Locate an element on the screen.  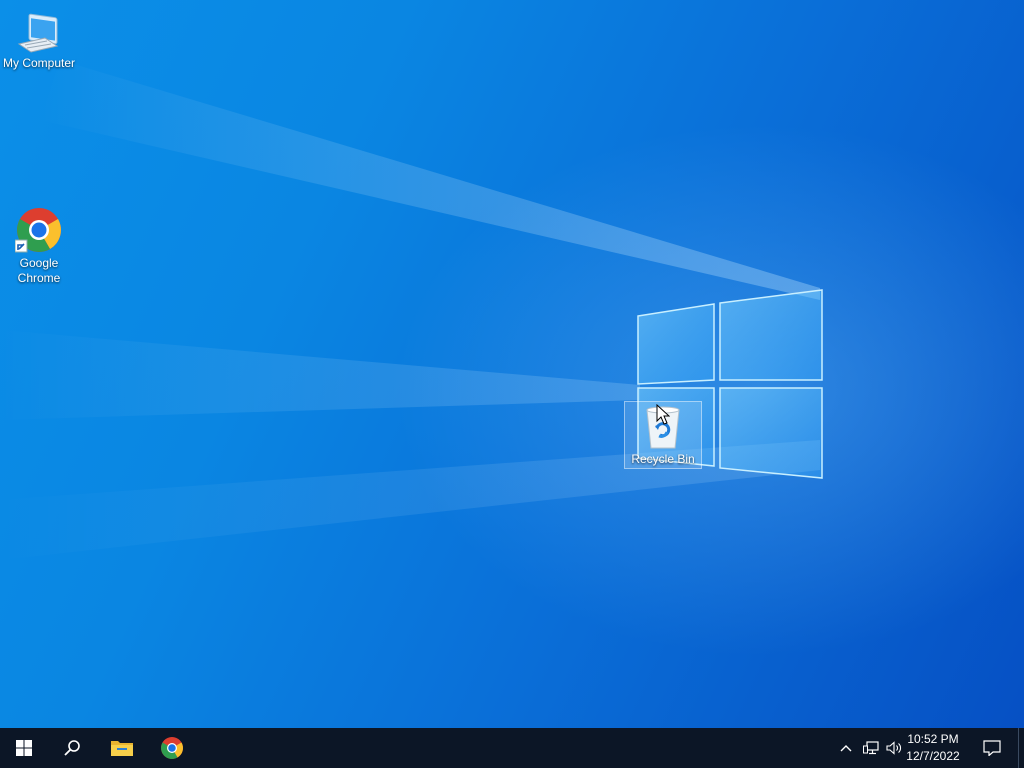
action-center-icon is located at coordinates (992, 748).